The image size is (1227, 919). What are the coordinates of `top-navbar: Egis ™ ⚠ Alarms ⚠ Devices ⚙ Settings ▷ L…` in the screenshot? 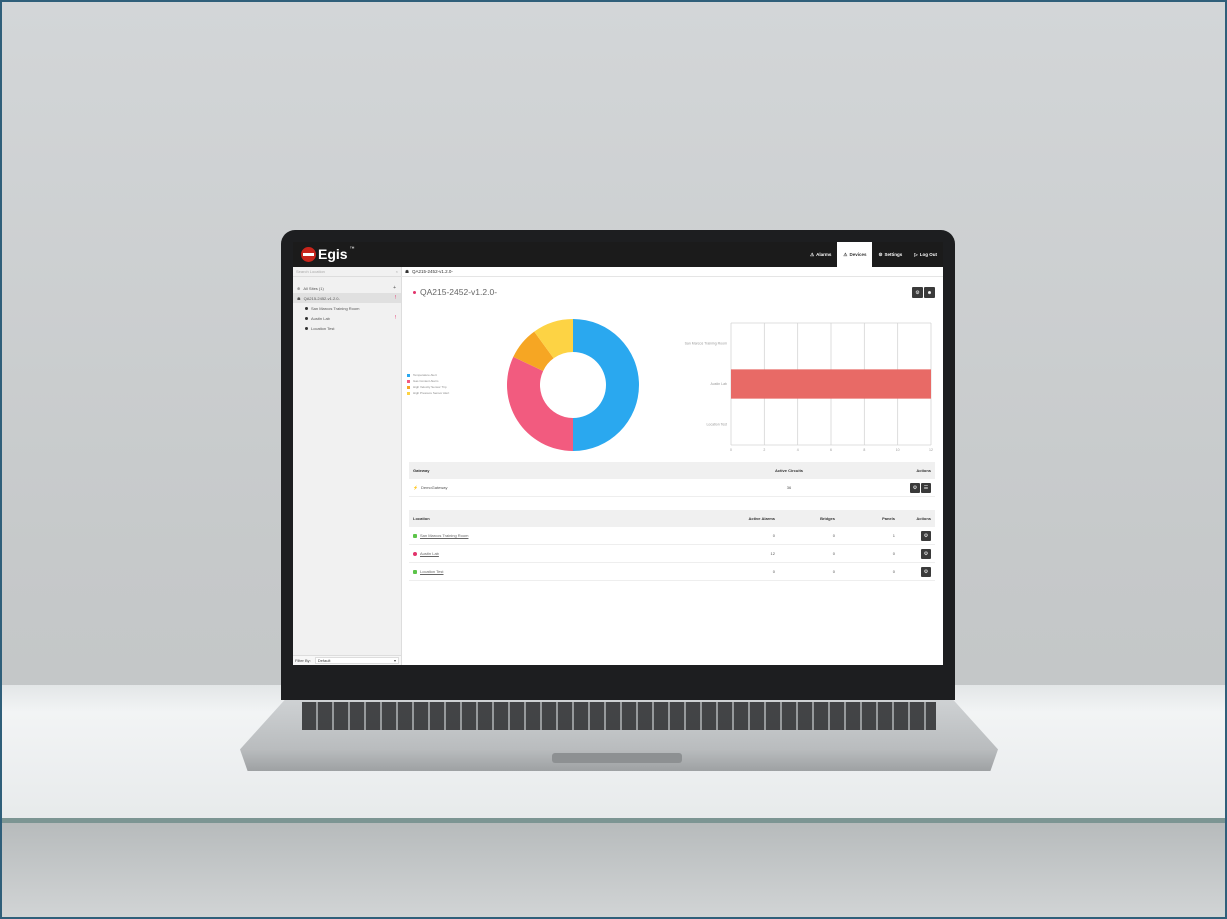 It's located at (618, 254).